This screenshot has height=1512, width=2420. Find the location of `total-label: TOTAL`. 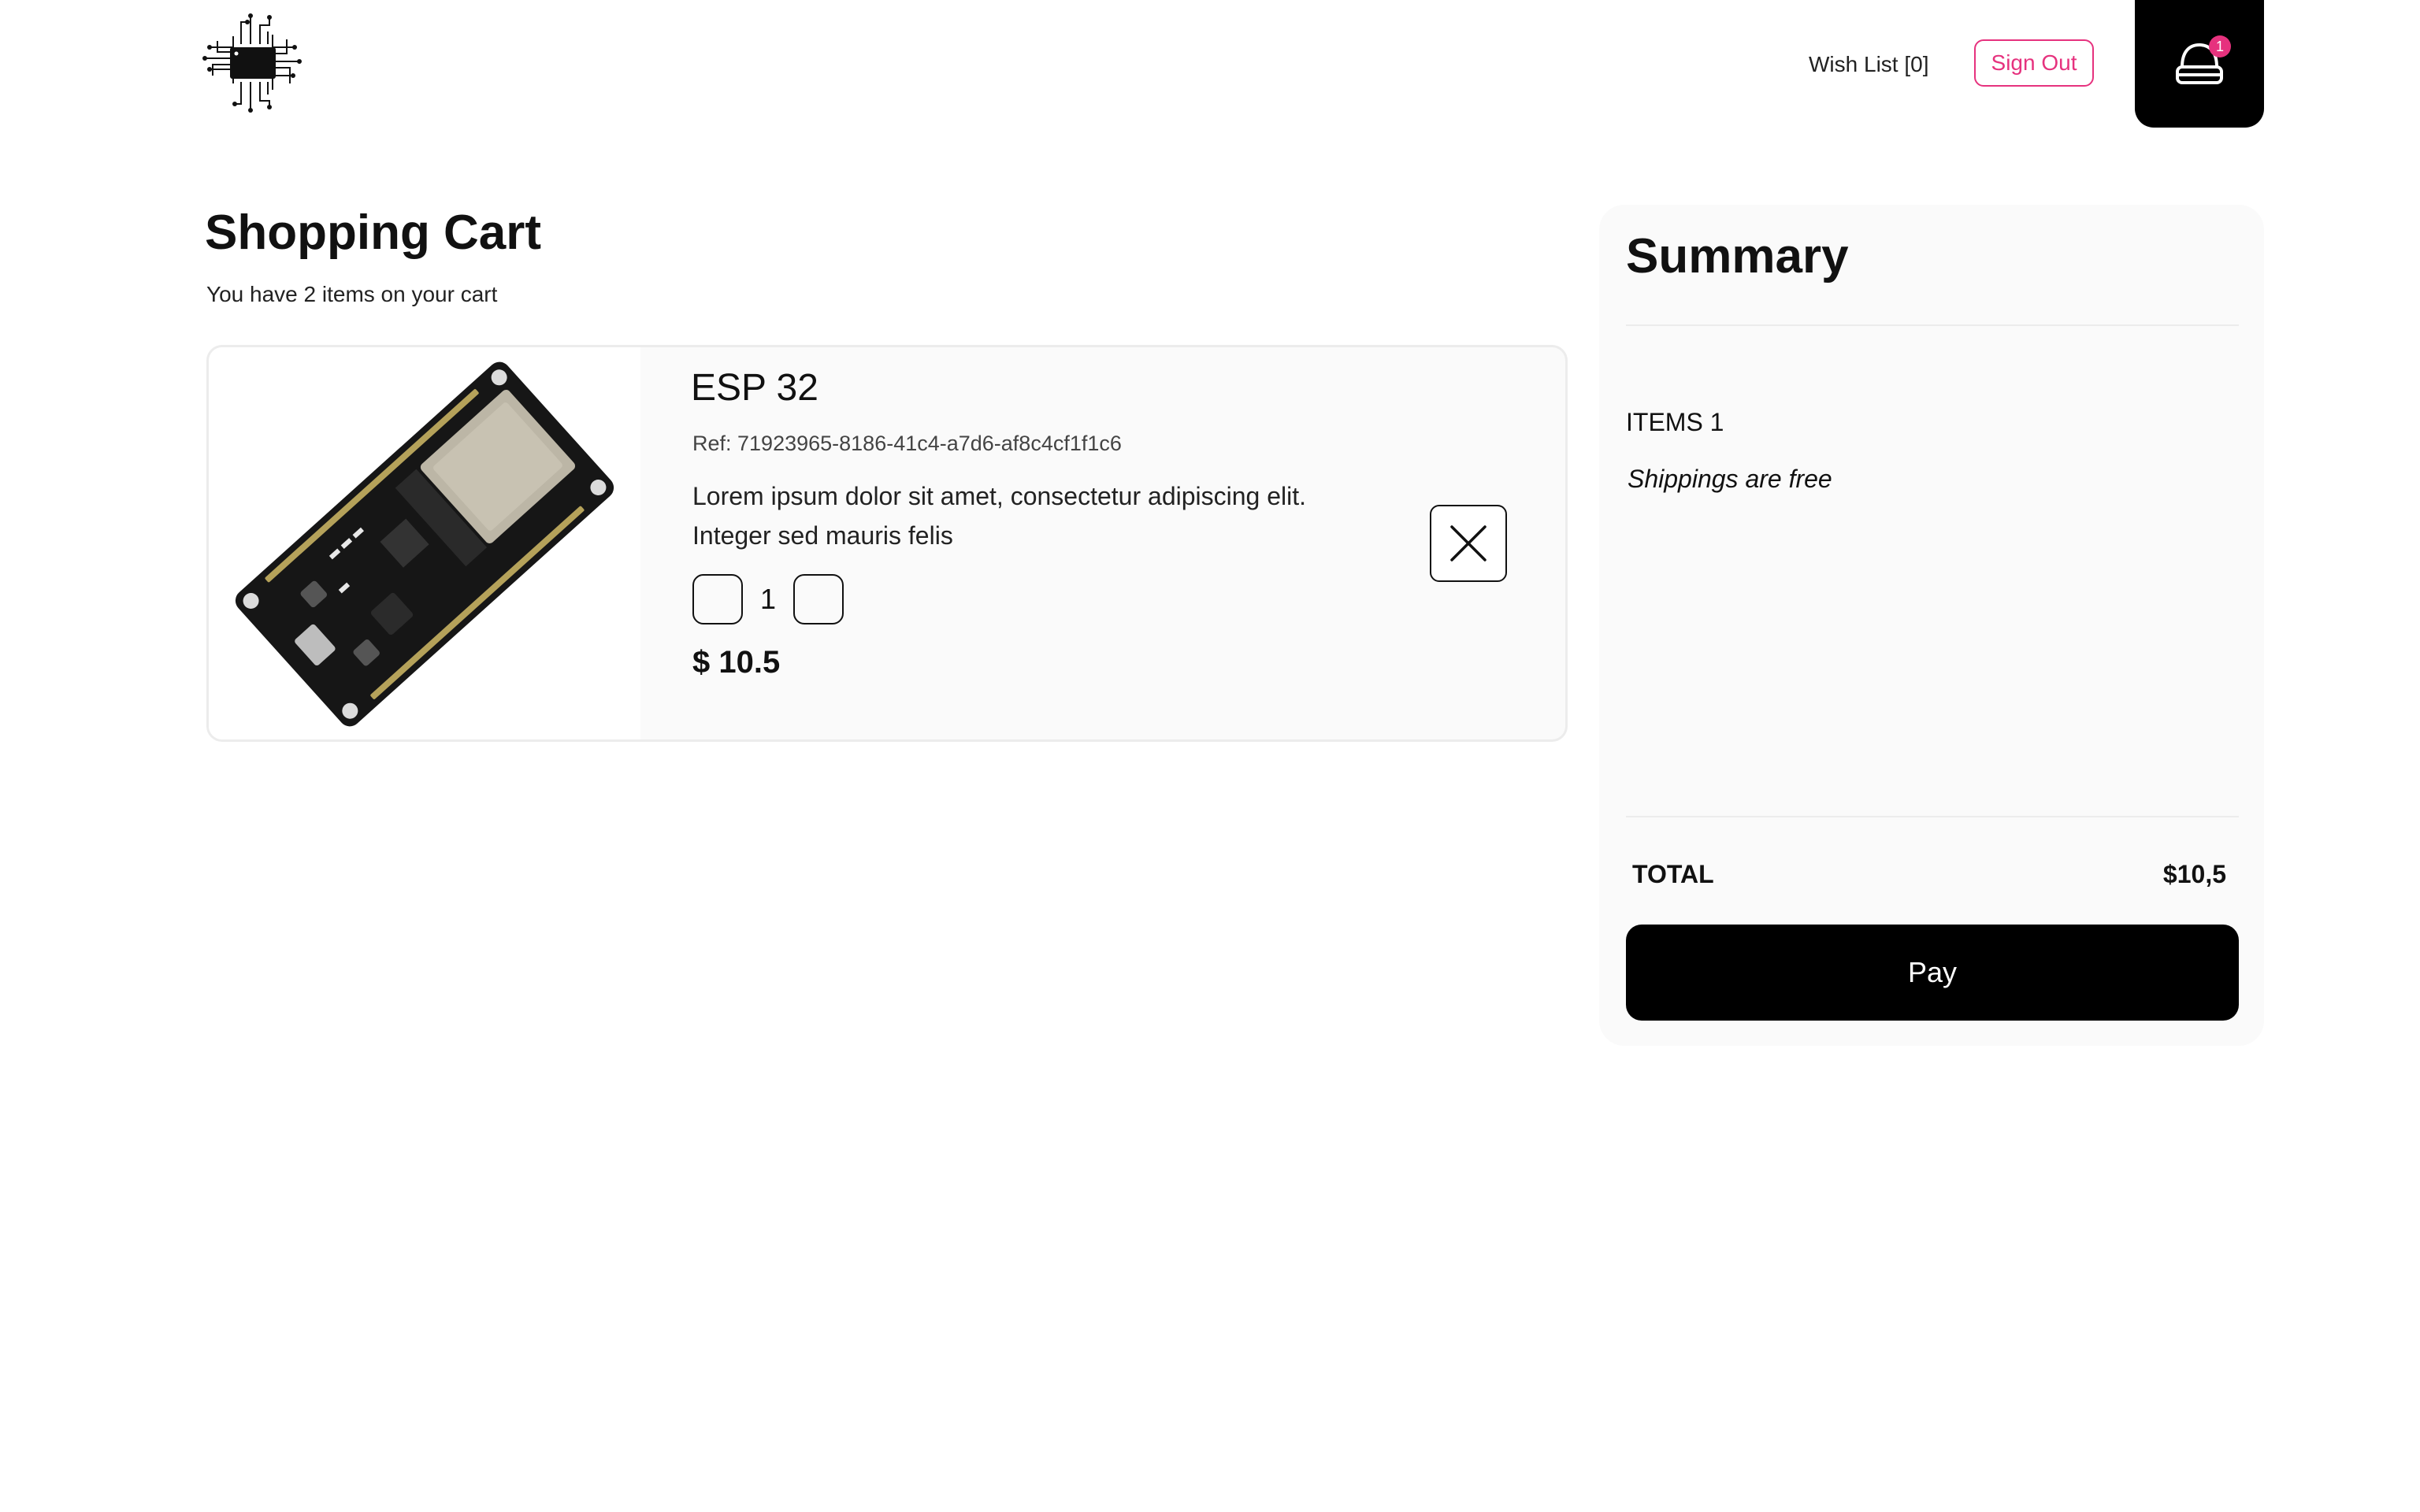

total-label: TOTAL is located at coordinates (1673, 874).